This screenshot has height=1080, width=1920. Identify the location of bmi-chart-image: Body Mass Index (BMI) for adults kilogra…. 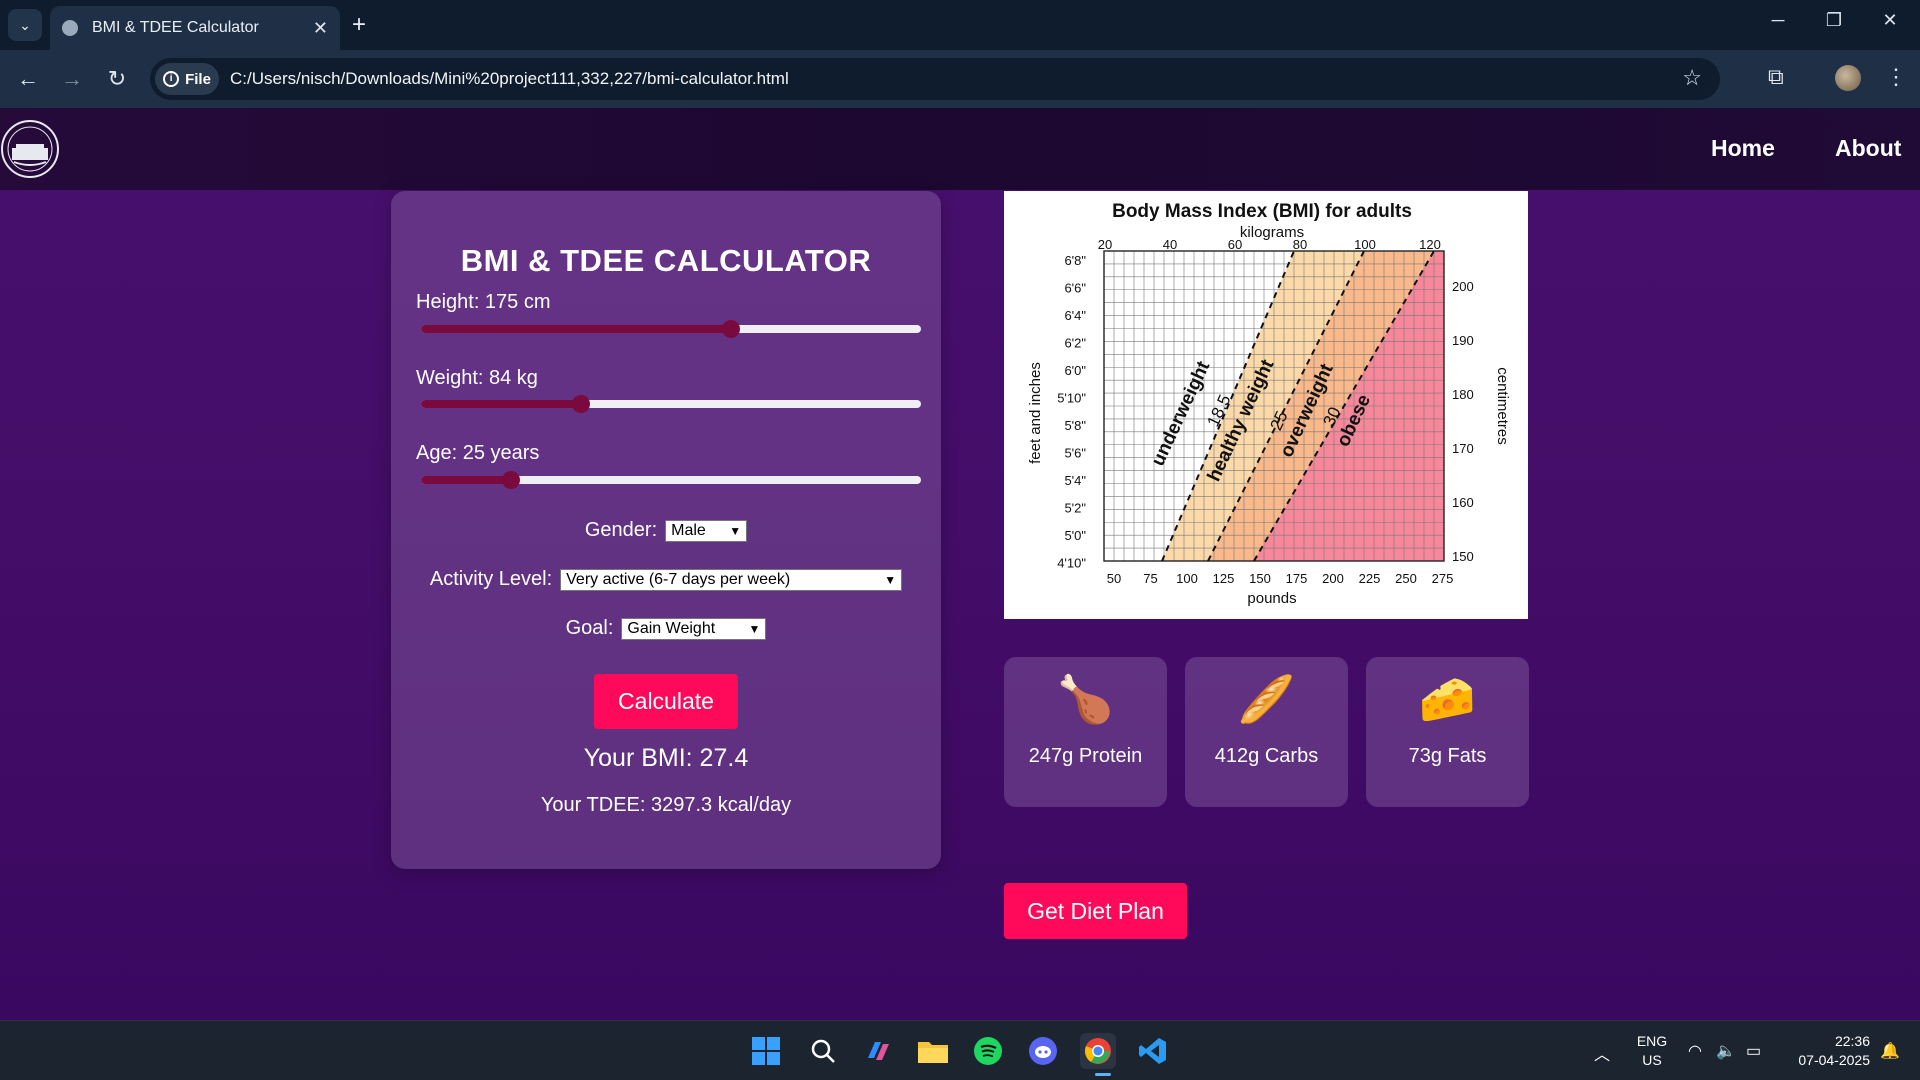
(1266, 405).